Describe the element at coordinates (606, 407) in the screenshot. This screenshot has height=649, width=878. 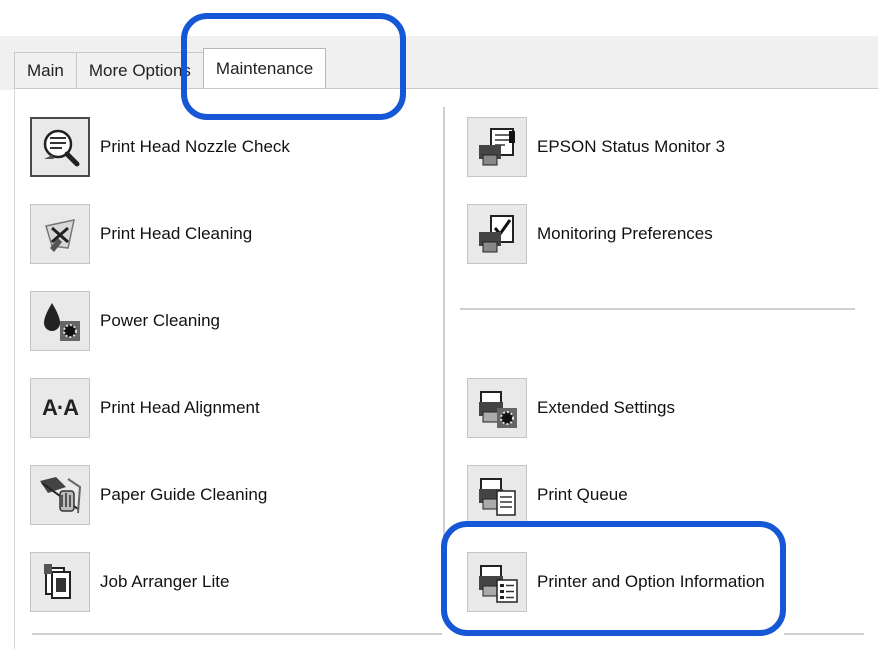
I see `extended-settings-label: Extended Settings` at that location.